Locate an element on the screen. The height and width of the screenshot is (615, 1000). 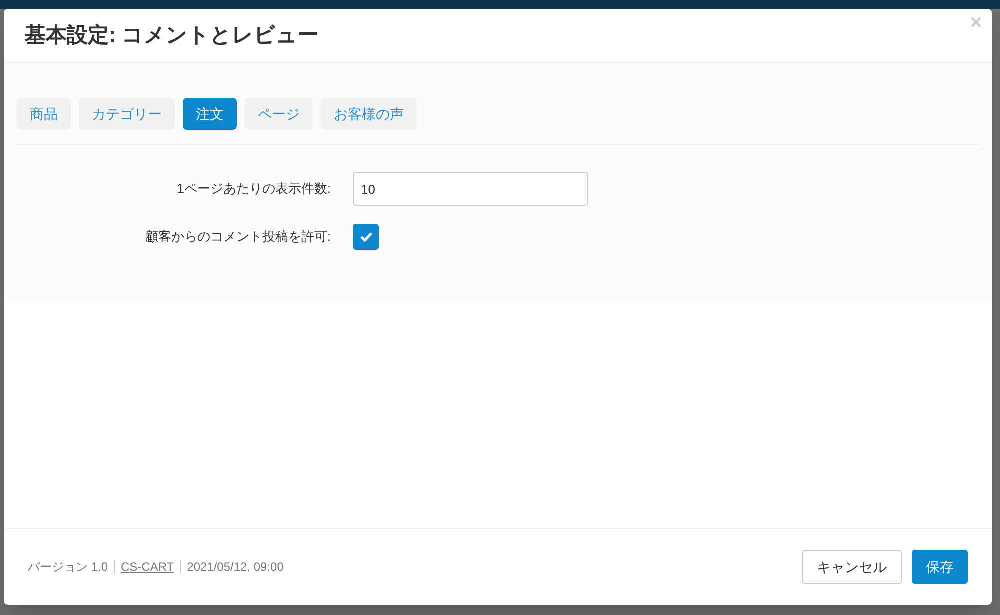
date-text: 2021/05/12, 09:00 is located at coordinates (235, 567).